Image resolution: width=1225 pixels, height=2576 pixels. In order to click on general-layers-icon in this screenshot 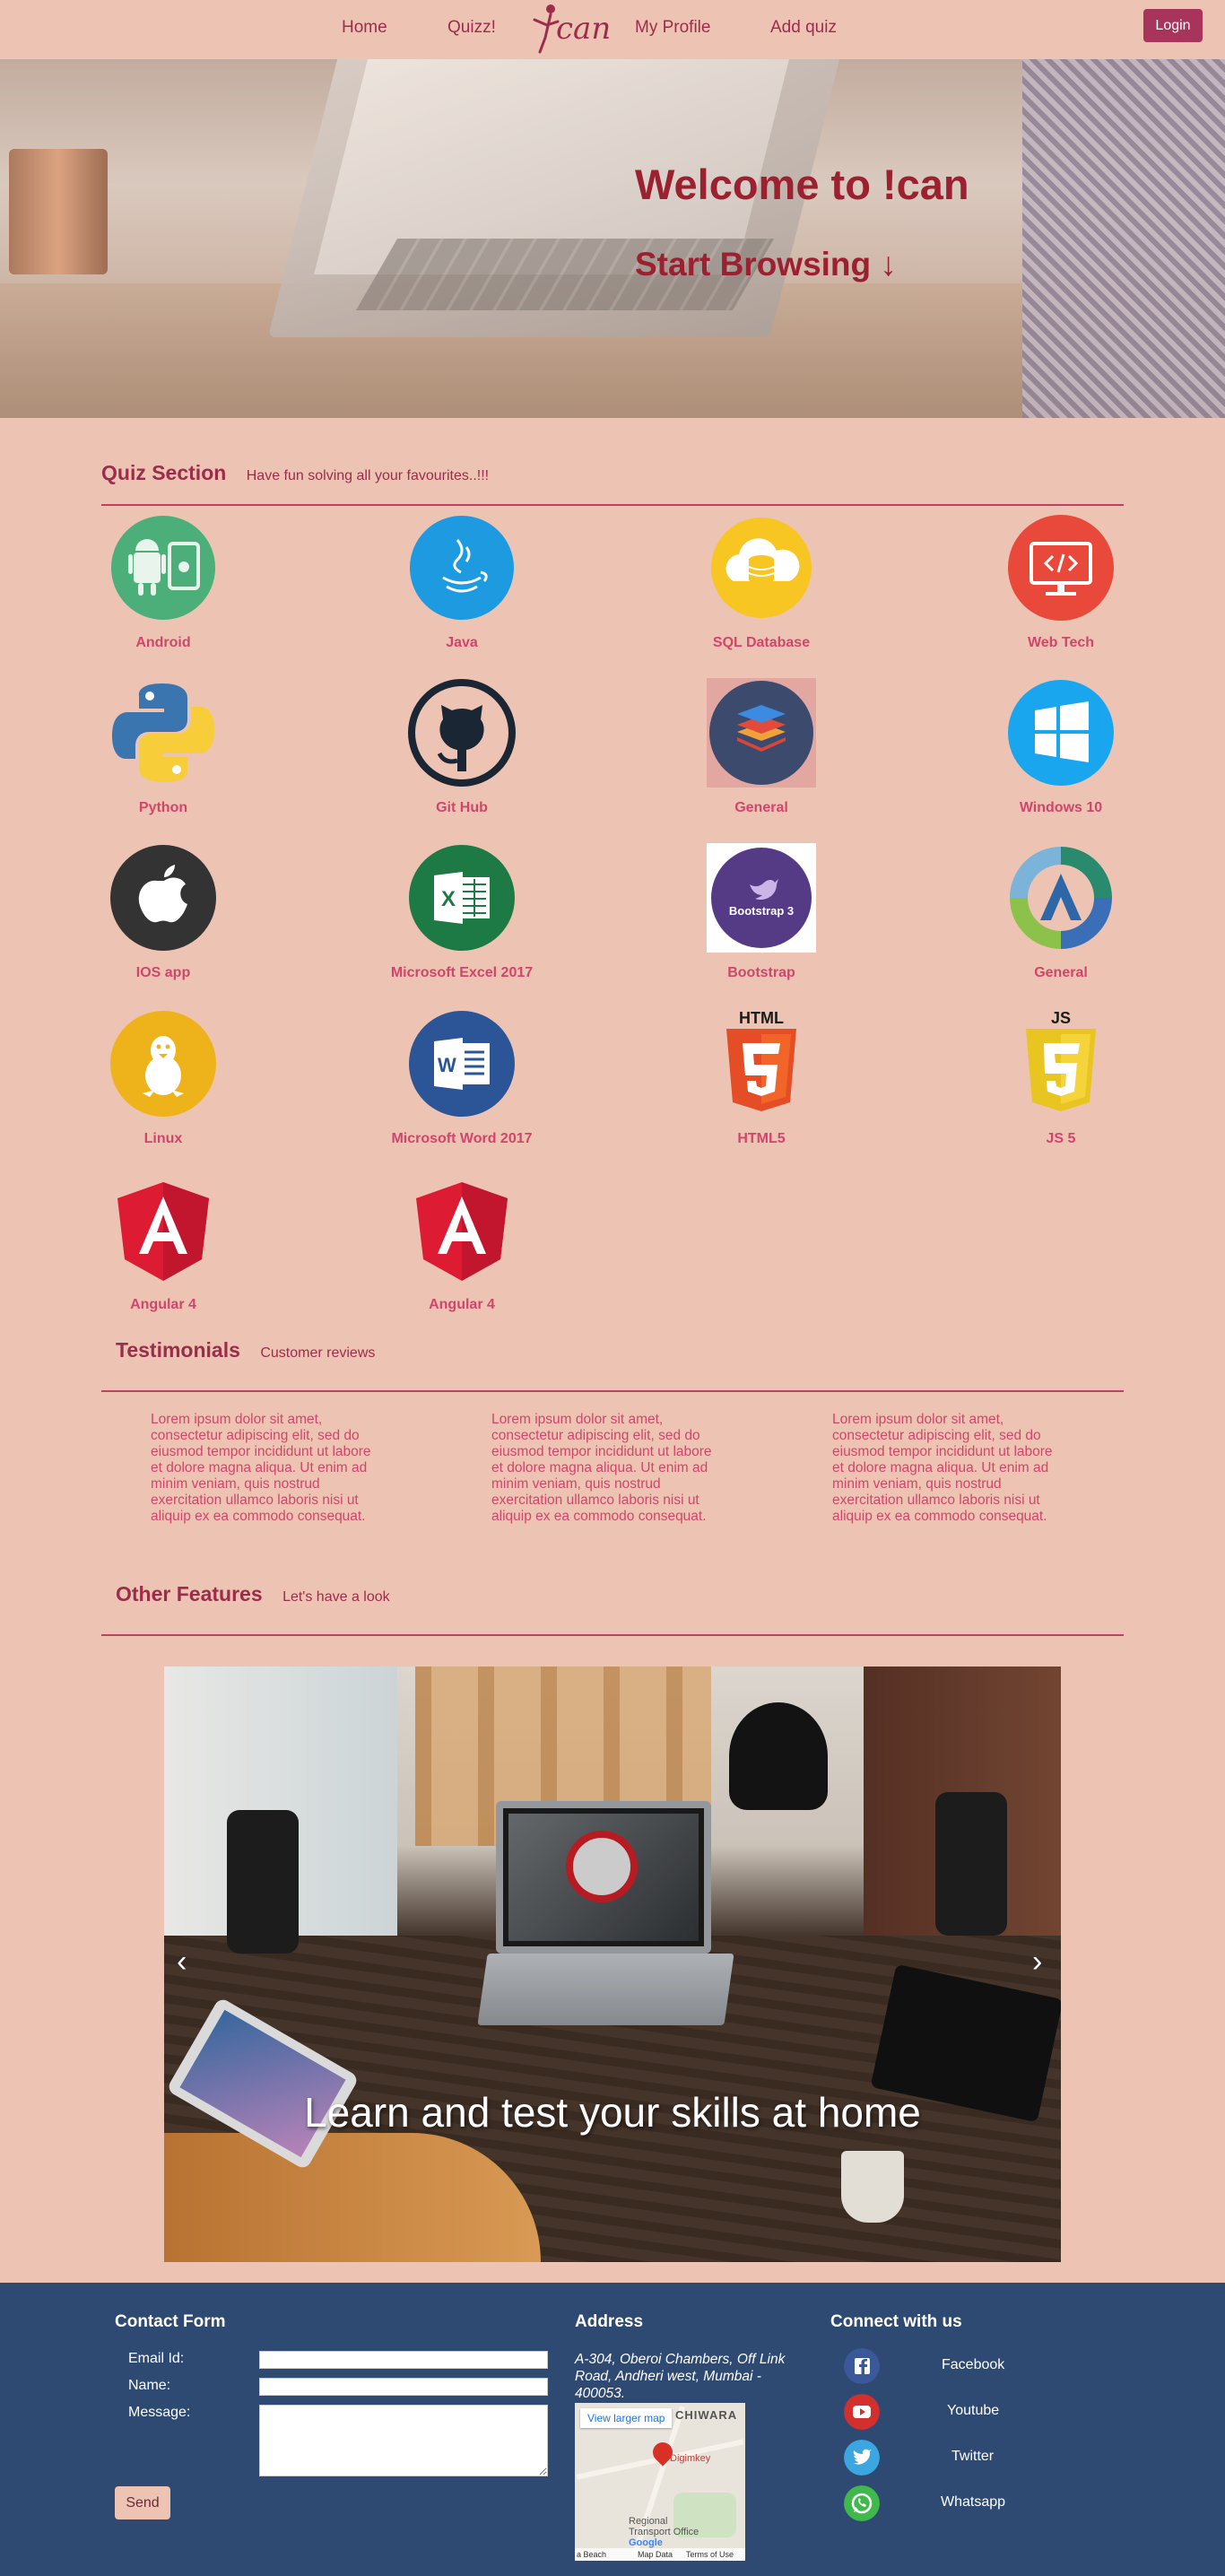, I will do `click(761, 733)`.